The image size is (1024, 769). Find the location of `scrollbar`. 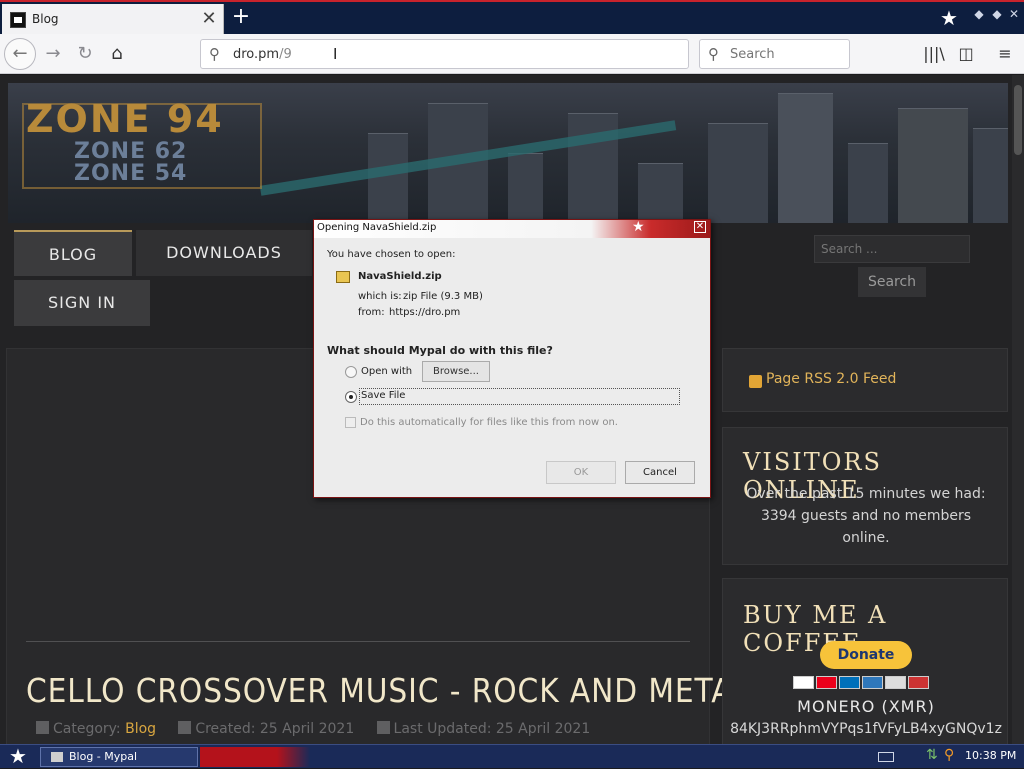

scrollbar is located at coordinates (1018, 409).